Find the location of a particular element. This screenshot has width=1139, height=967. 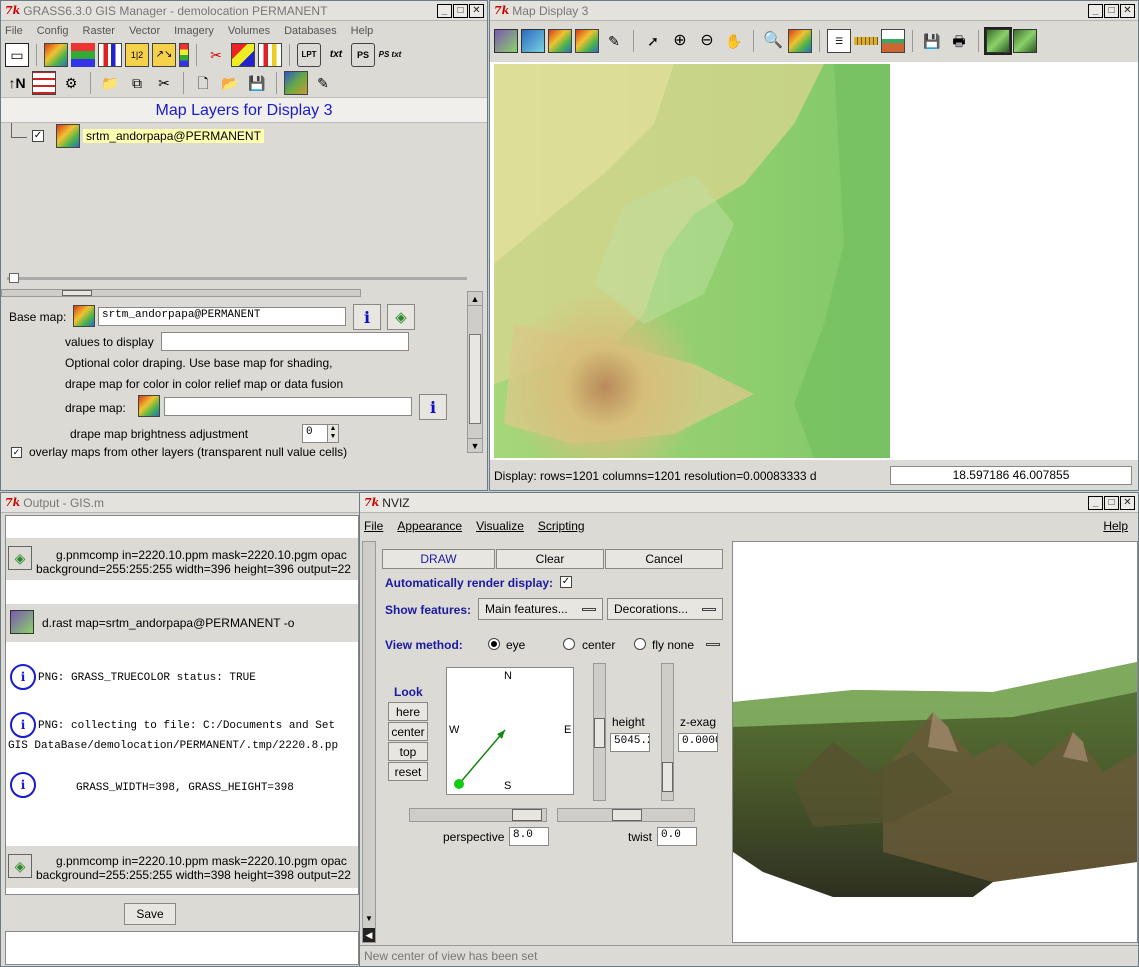

menu-imagery: Imagery is located at coordinates (194, 31).